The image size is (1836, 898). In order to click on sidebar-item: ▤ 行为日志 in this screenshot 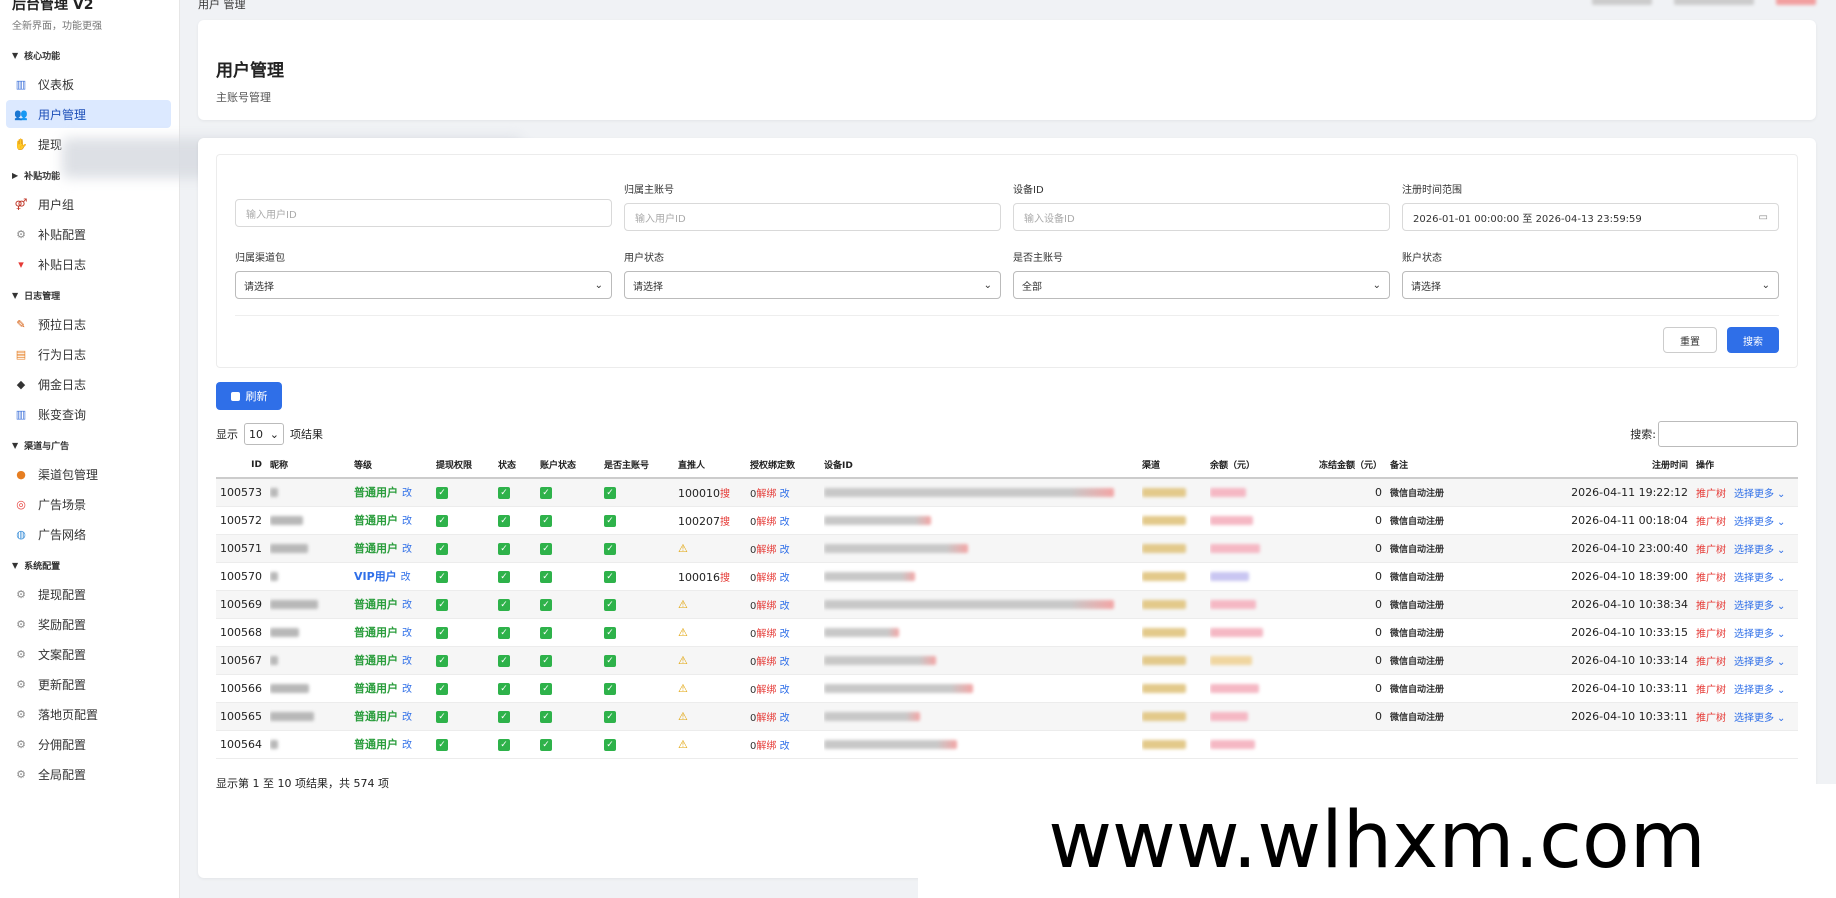, I will do `click(88, 354)`.